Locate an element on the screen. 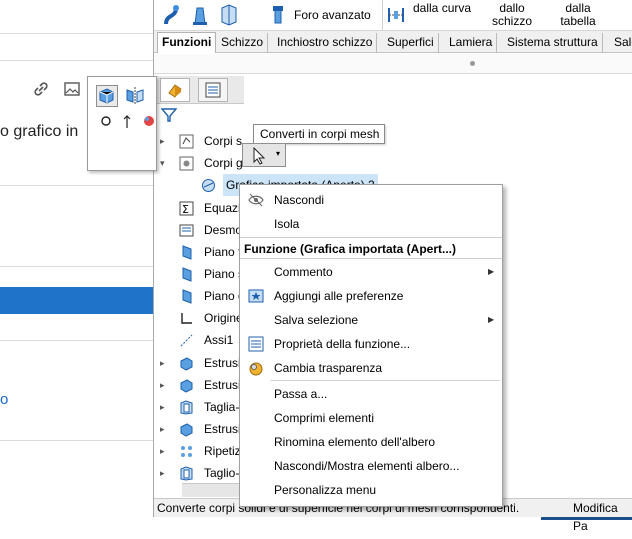 This screenshot has height=539, width=632. tree-item-label: Ripetiz is located at coordinates (222, 451).